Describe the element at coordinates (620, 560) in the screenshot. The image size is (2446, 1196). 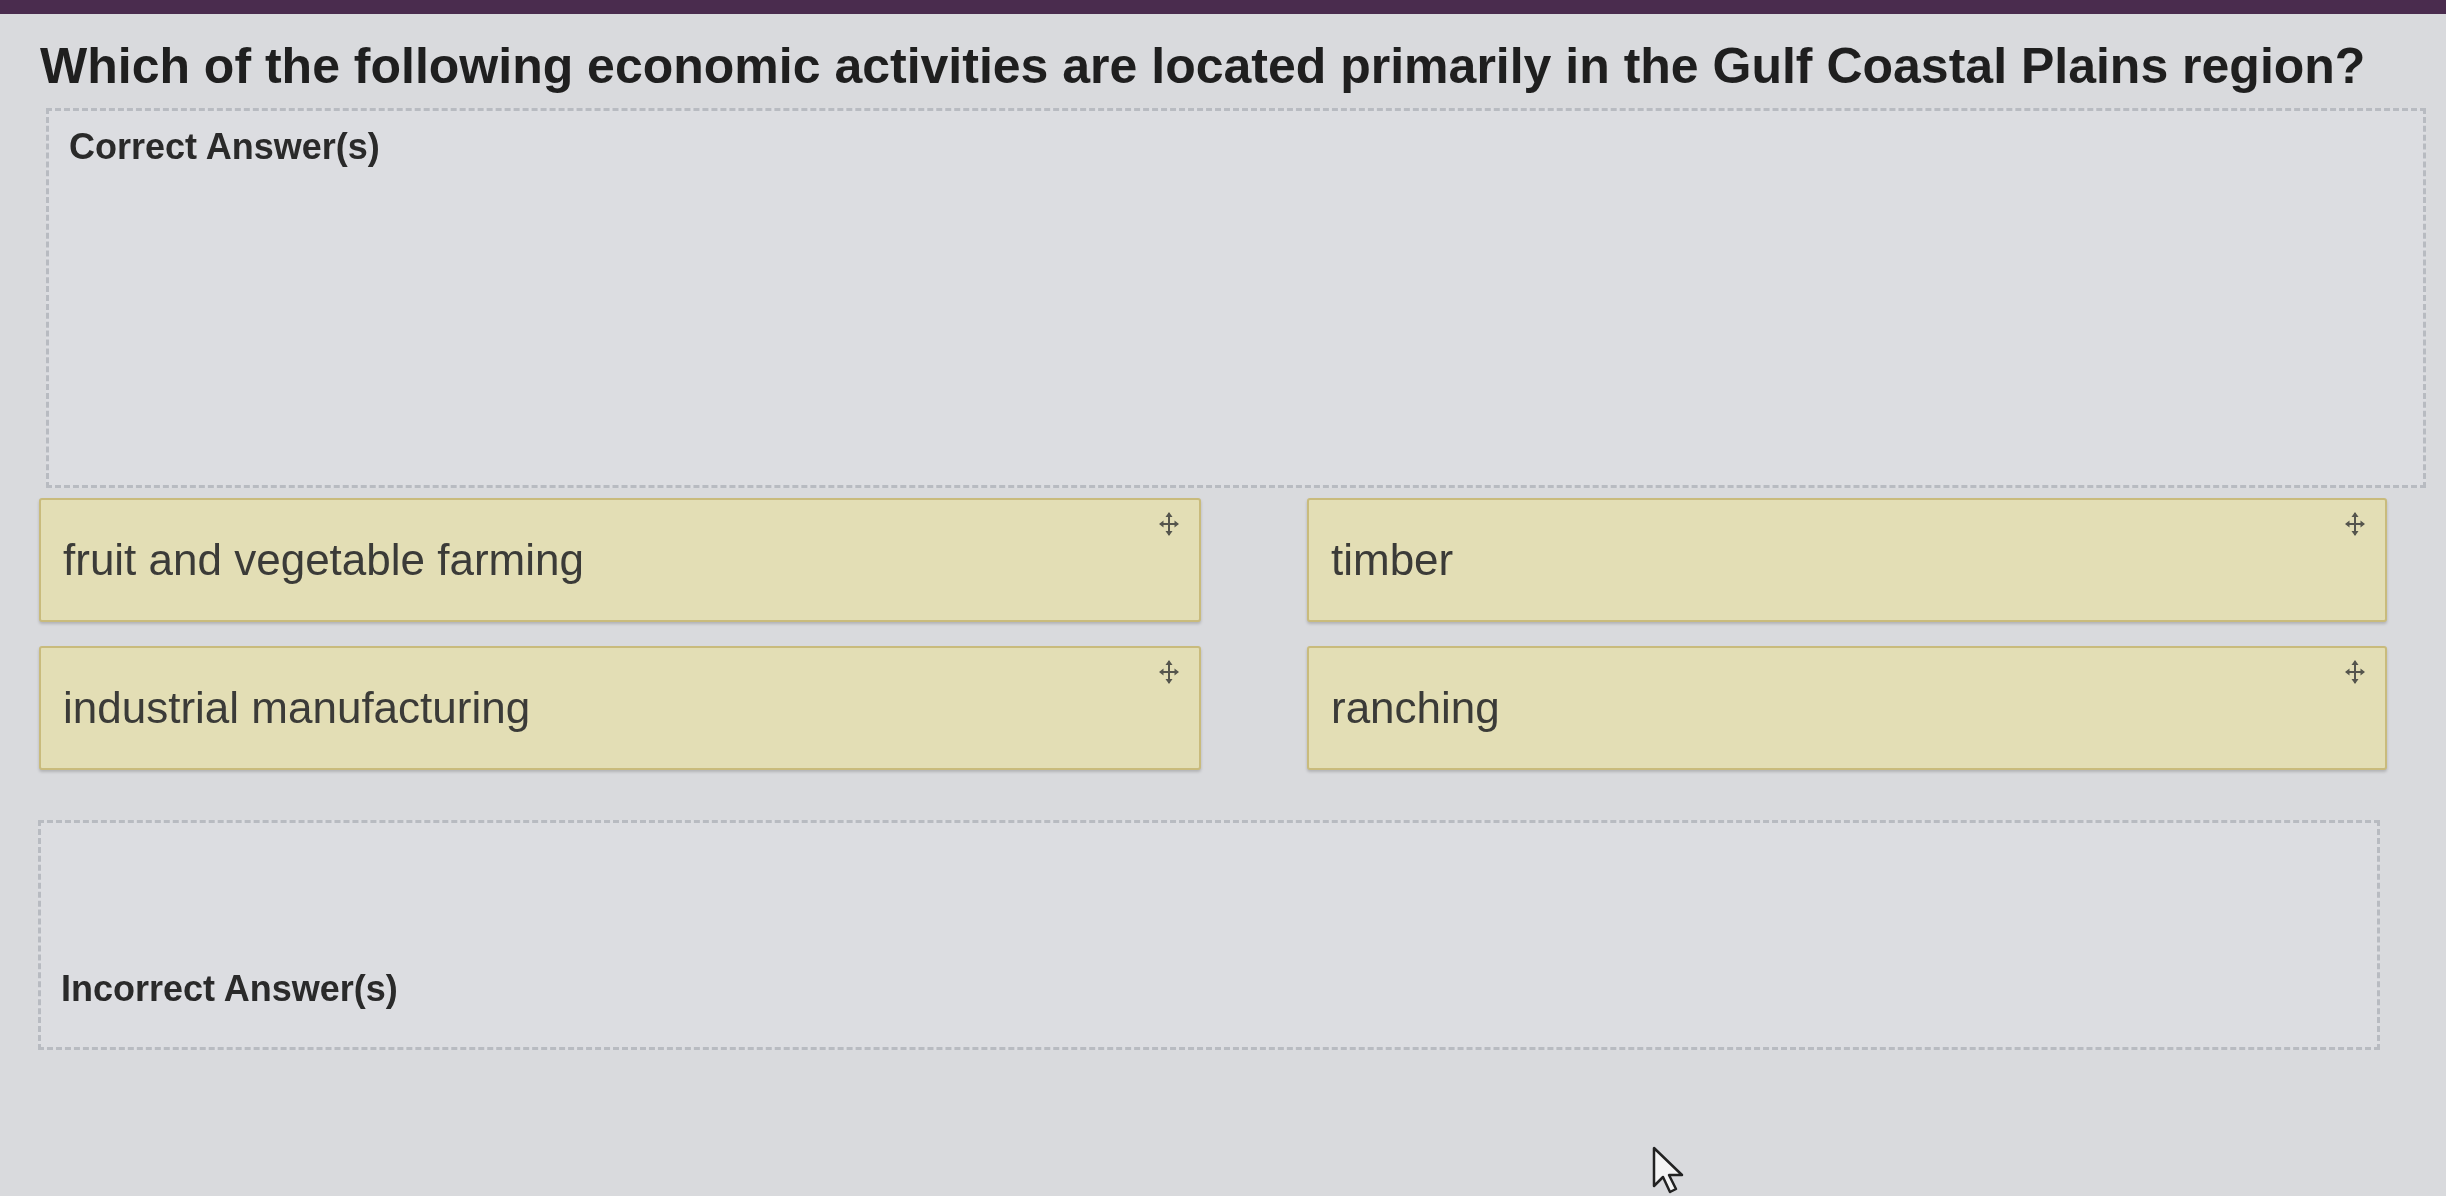
I see `answer-tile: fruit and vegetable farming` at that location.